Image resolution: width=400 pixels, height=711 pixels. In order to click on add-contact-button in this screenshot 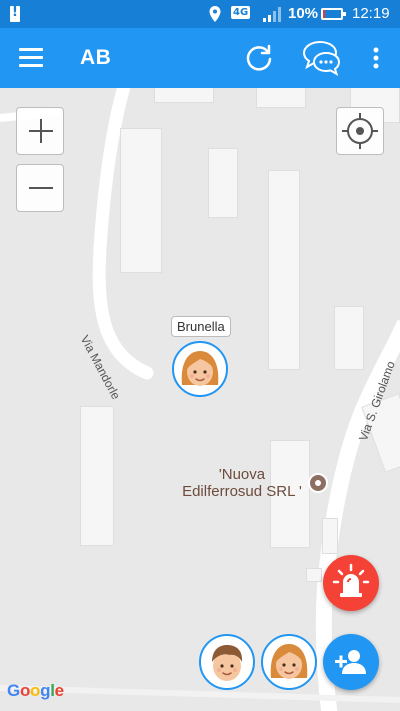, I will do `click(351, 662)`.